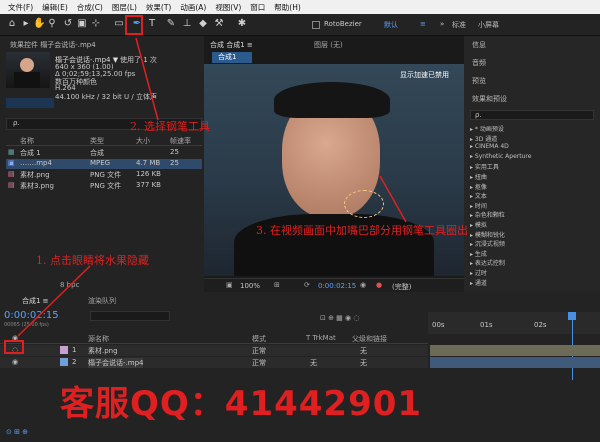  Describe the element at coordinates (478, 195) in the screenshot. I see `effect-category: ▸ 文本` at that location.